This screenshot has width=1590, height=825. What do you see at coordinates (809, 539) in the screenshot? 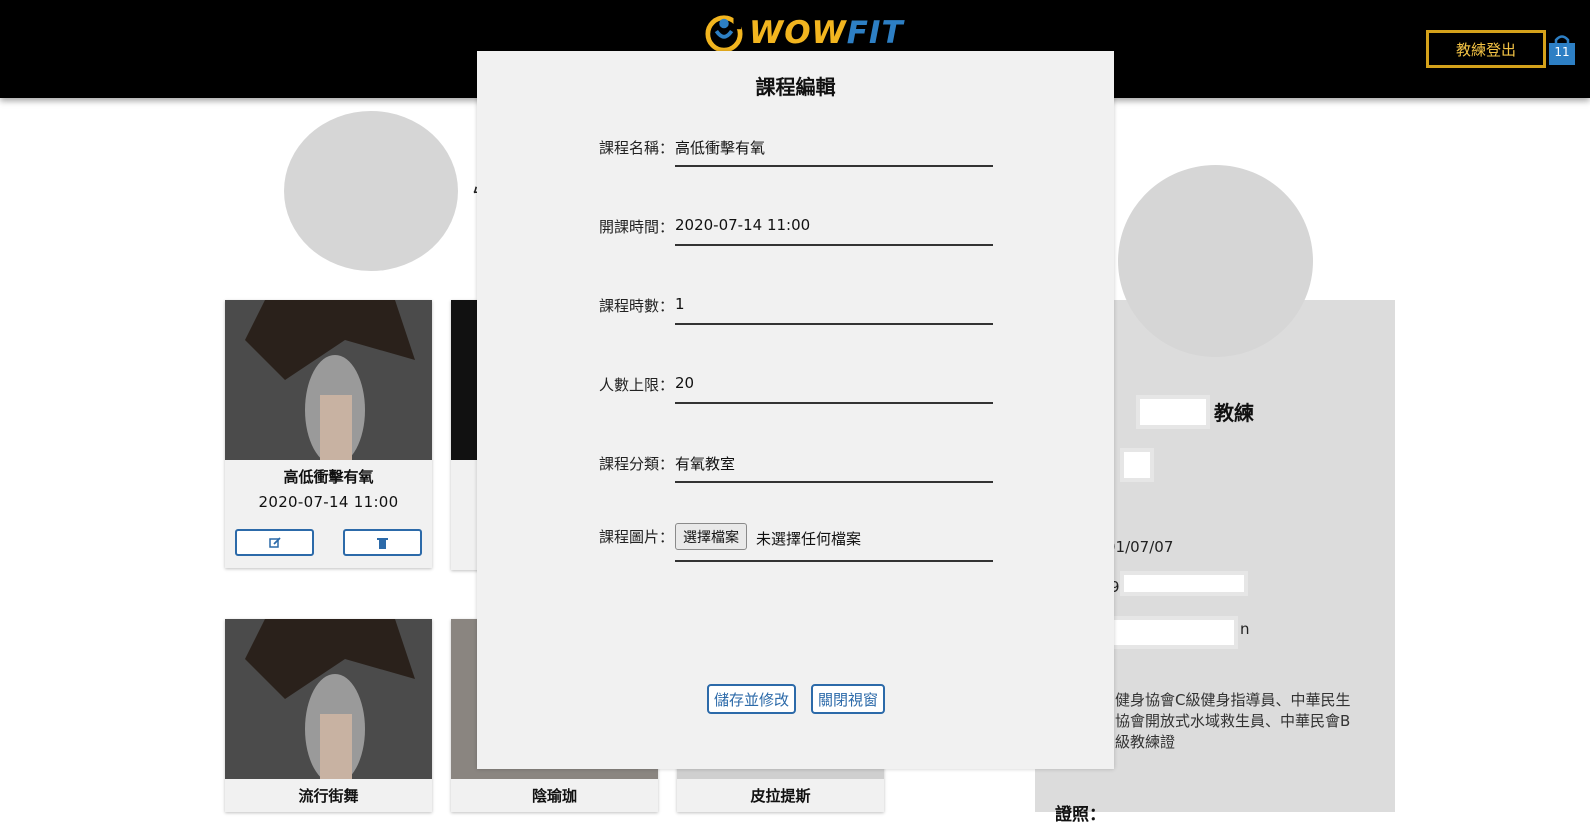
I see `file-status-text: 未選擇任何檔案` at bounding box center [809, 539].